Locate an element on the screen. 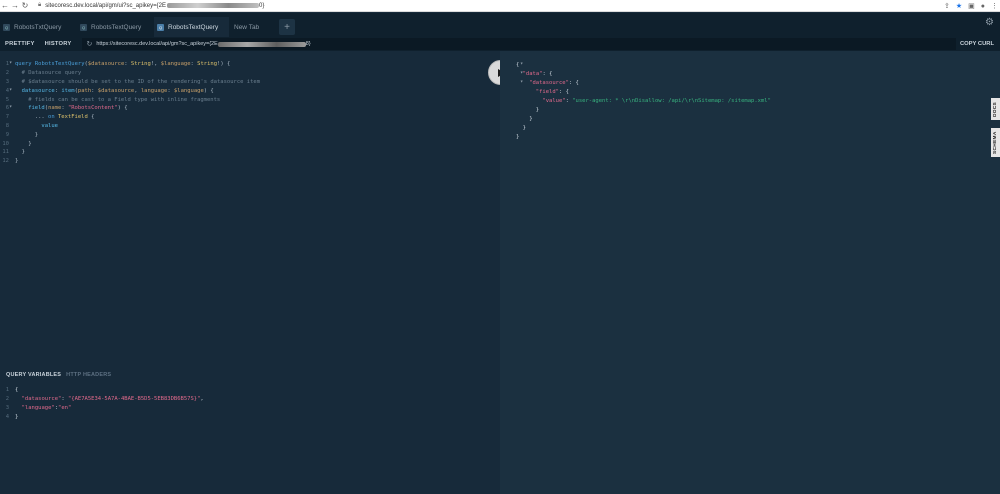 The height and width of the screenshot is (494, 1000). tab-robotstextquery-active: Q RobotsTextQuery is located at coordinates (191, 27).